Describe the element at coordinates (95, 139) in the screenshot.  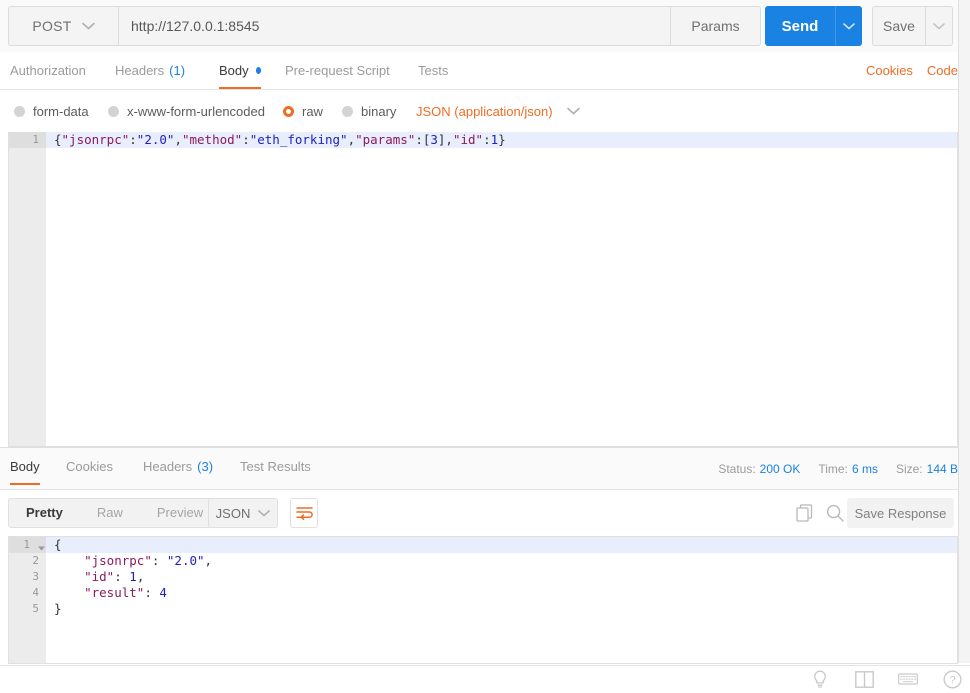
I see `code-token: "jsonrpc"` at that location.